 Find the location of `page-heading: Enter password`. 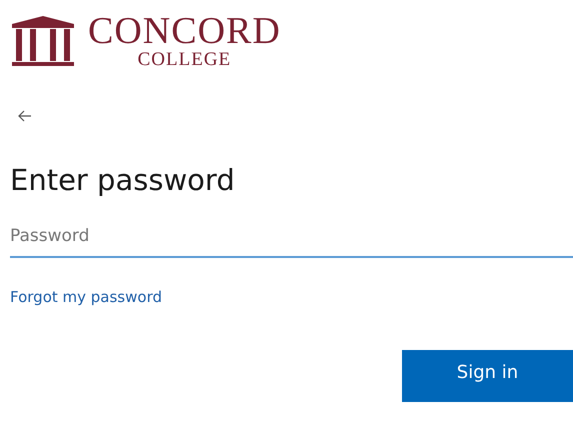

page-heading: Enter password is located at coordinates (122, 180).